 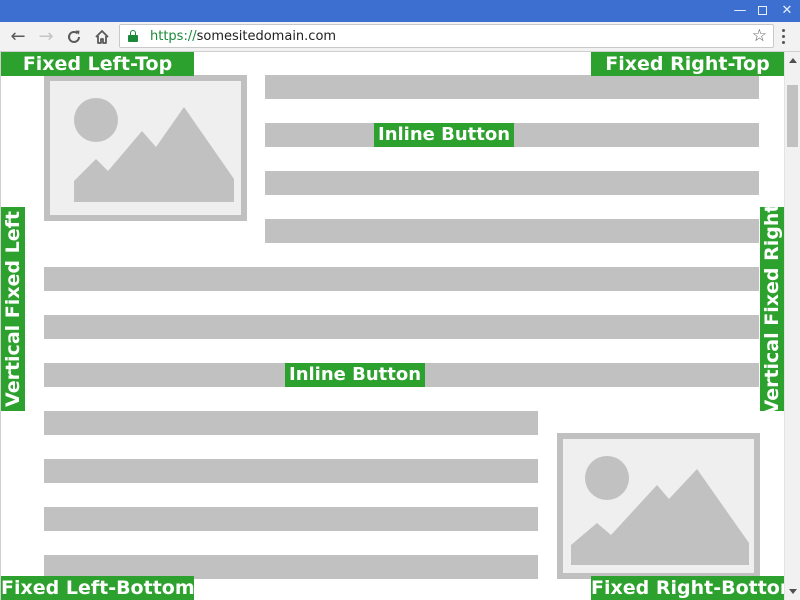 What do you see at coordinates (784, 37) in the screenshot?
I see `browser-menu-icon` at bounding box center [784, 37].